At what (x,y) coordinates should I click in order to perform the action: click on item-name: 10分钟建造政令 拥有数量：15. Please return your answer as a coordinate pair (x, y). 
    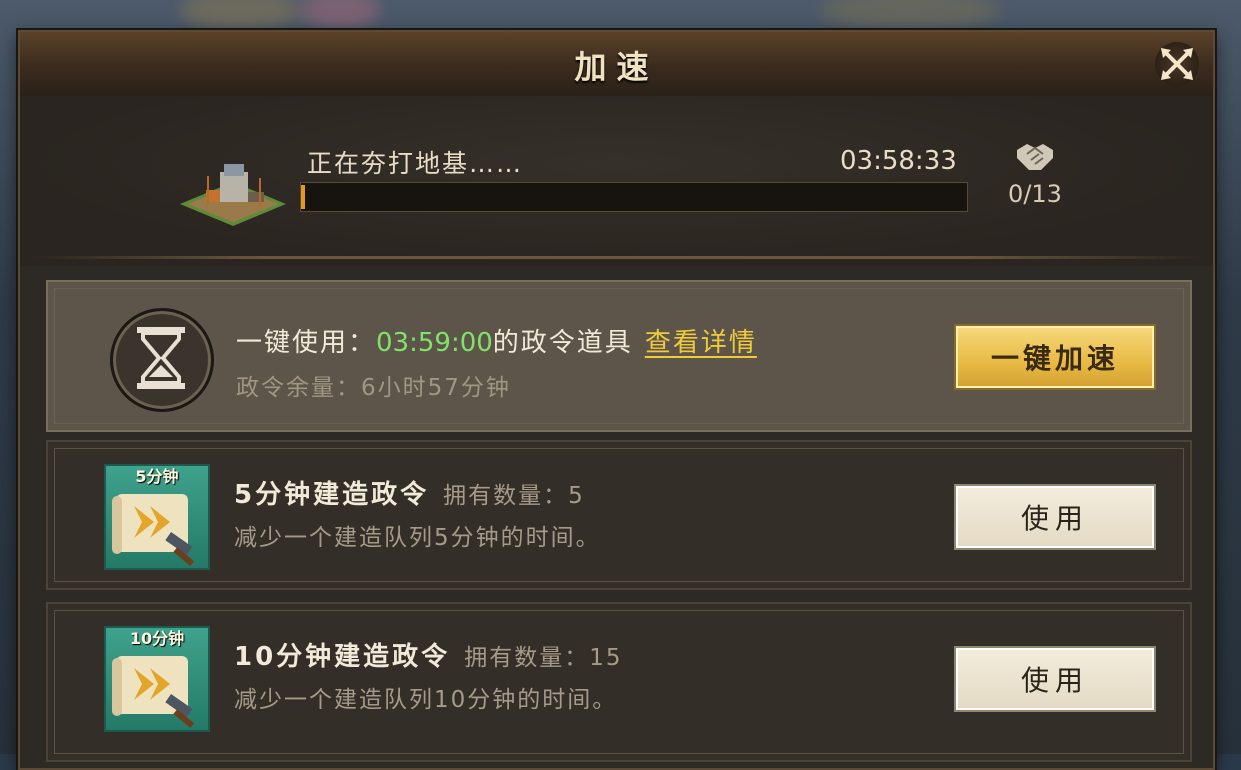
    Looking at the image, I should click on (428, 654).